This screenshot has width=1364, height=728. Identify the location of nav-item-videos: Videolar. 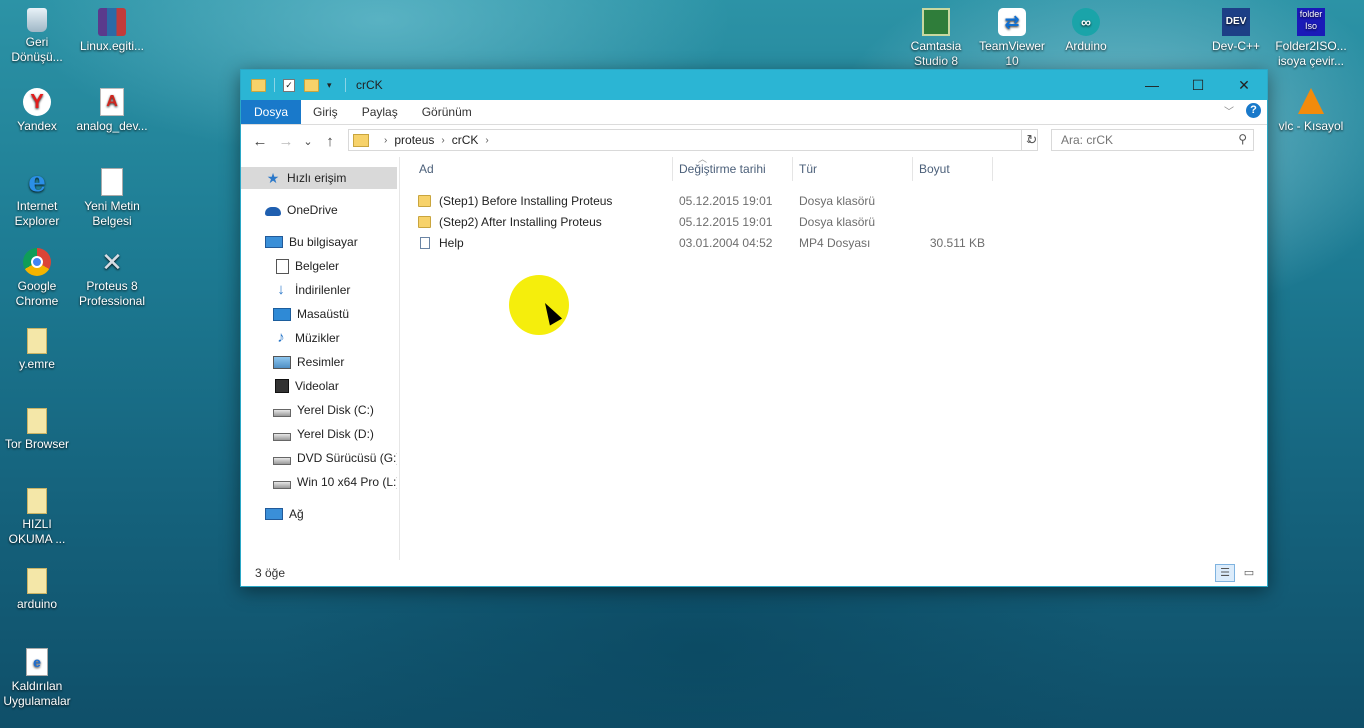
(319, 386).